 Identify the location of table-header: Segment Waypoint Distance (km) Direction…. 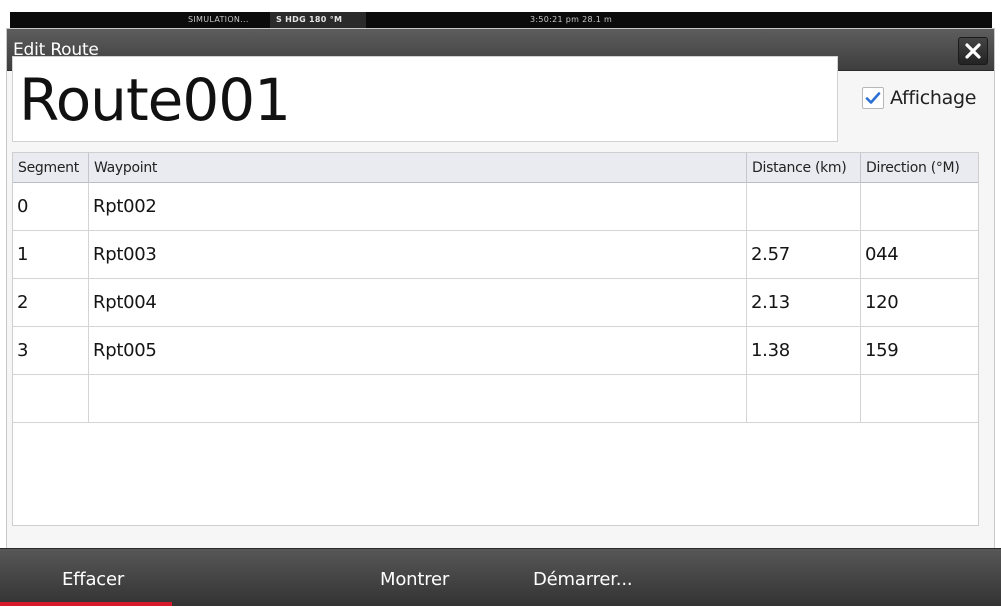
(495, 168).